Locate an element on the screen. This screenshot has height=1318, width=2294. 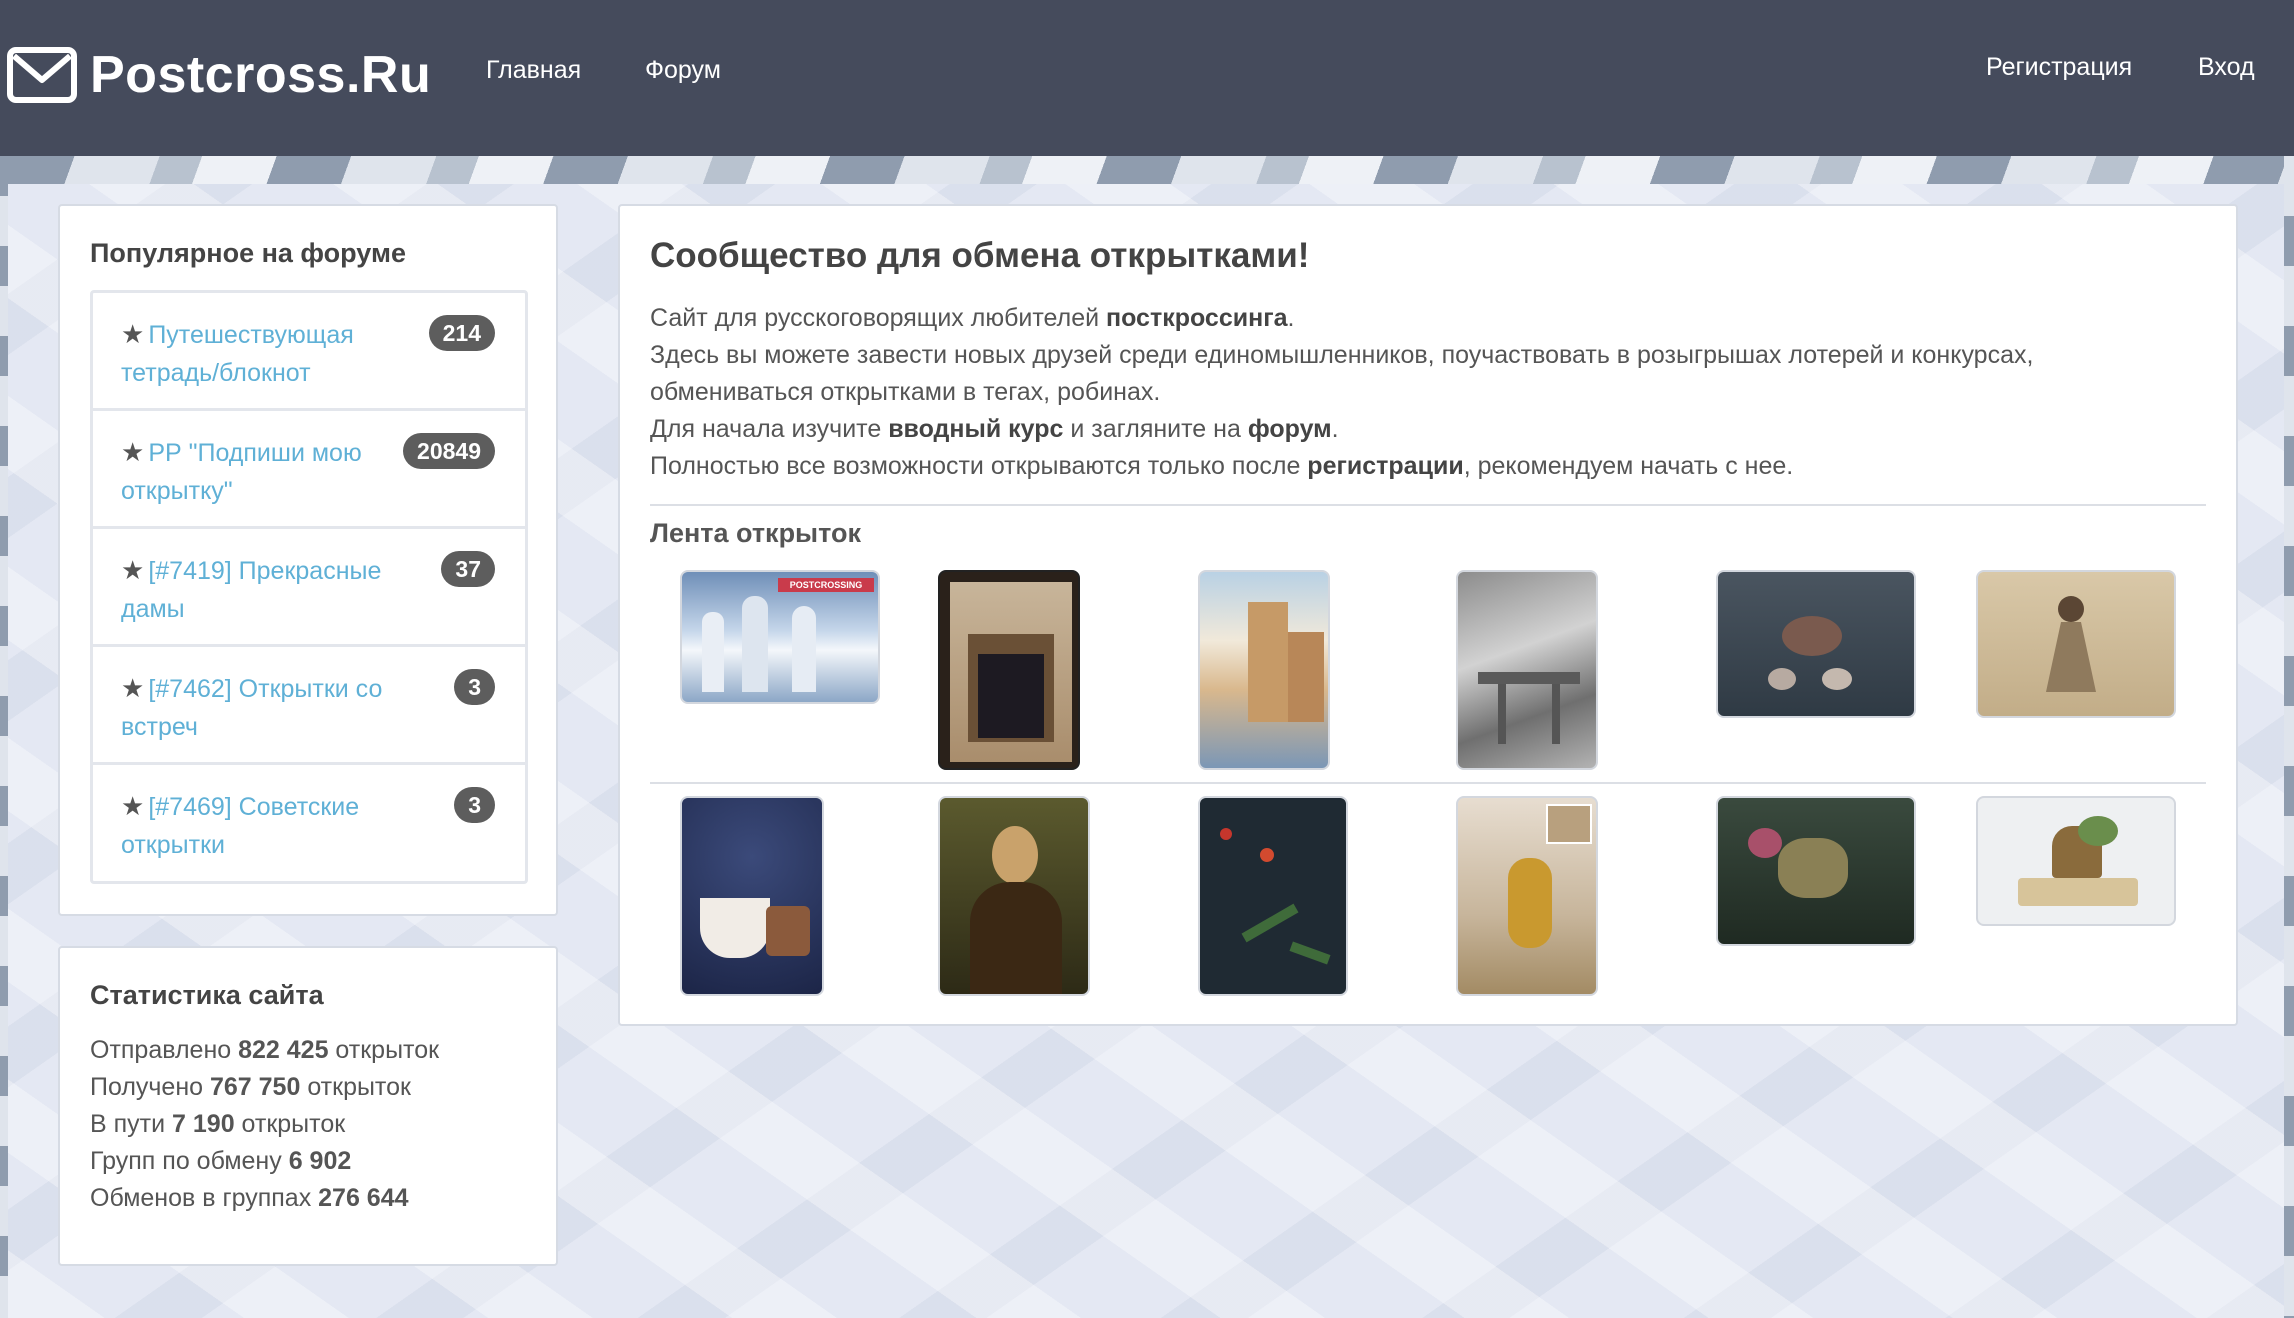
feed-row-divider is located at coordinates (1428, 783).